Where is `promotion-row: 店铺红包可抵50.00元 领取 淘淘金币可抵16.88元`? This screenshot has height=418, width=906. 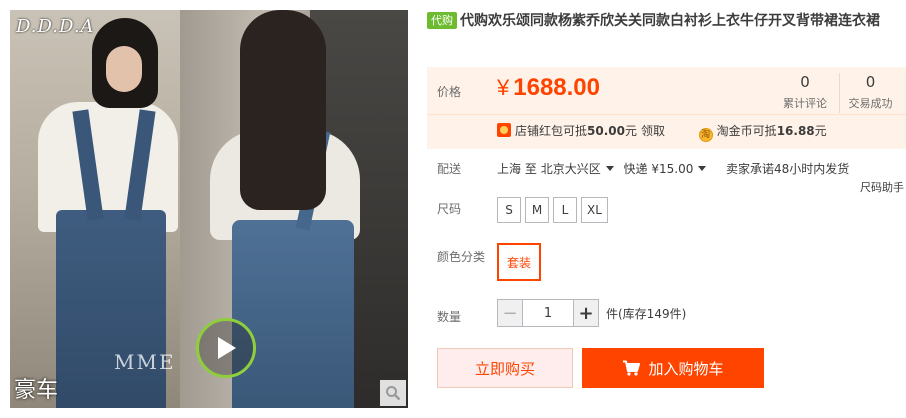
promotion-row: 店铺红包可抵50.00元 领取 淘淘金币可抵16.88元 is located at coordinates (662, 132).